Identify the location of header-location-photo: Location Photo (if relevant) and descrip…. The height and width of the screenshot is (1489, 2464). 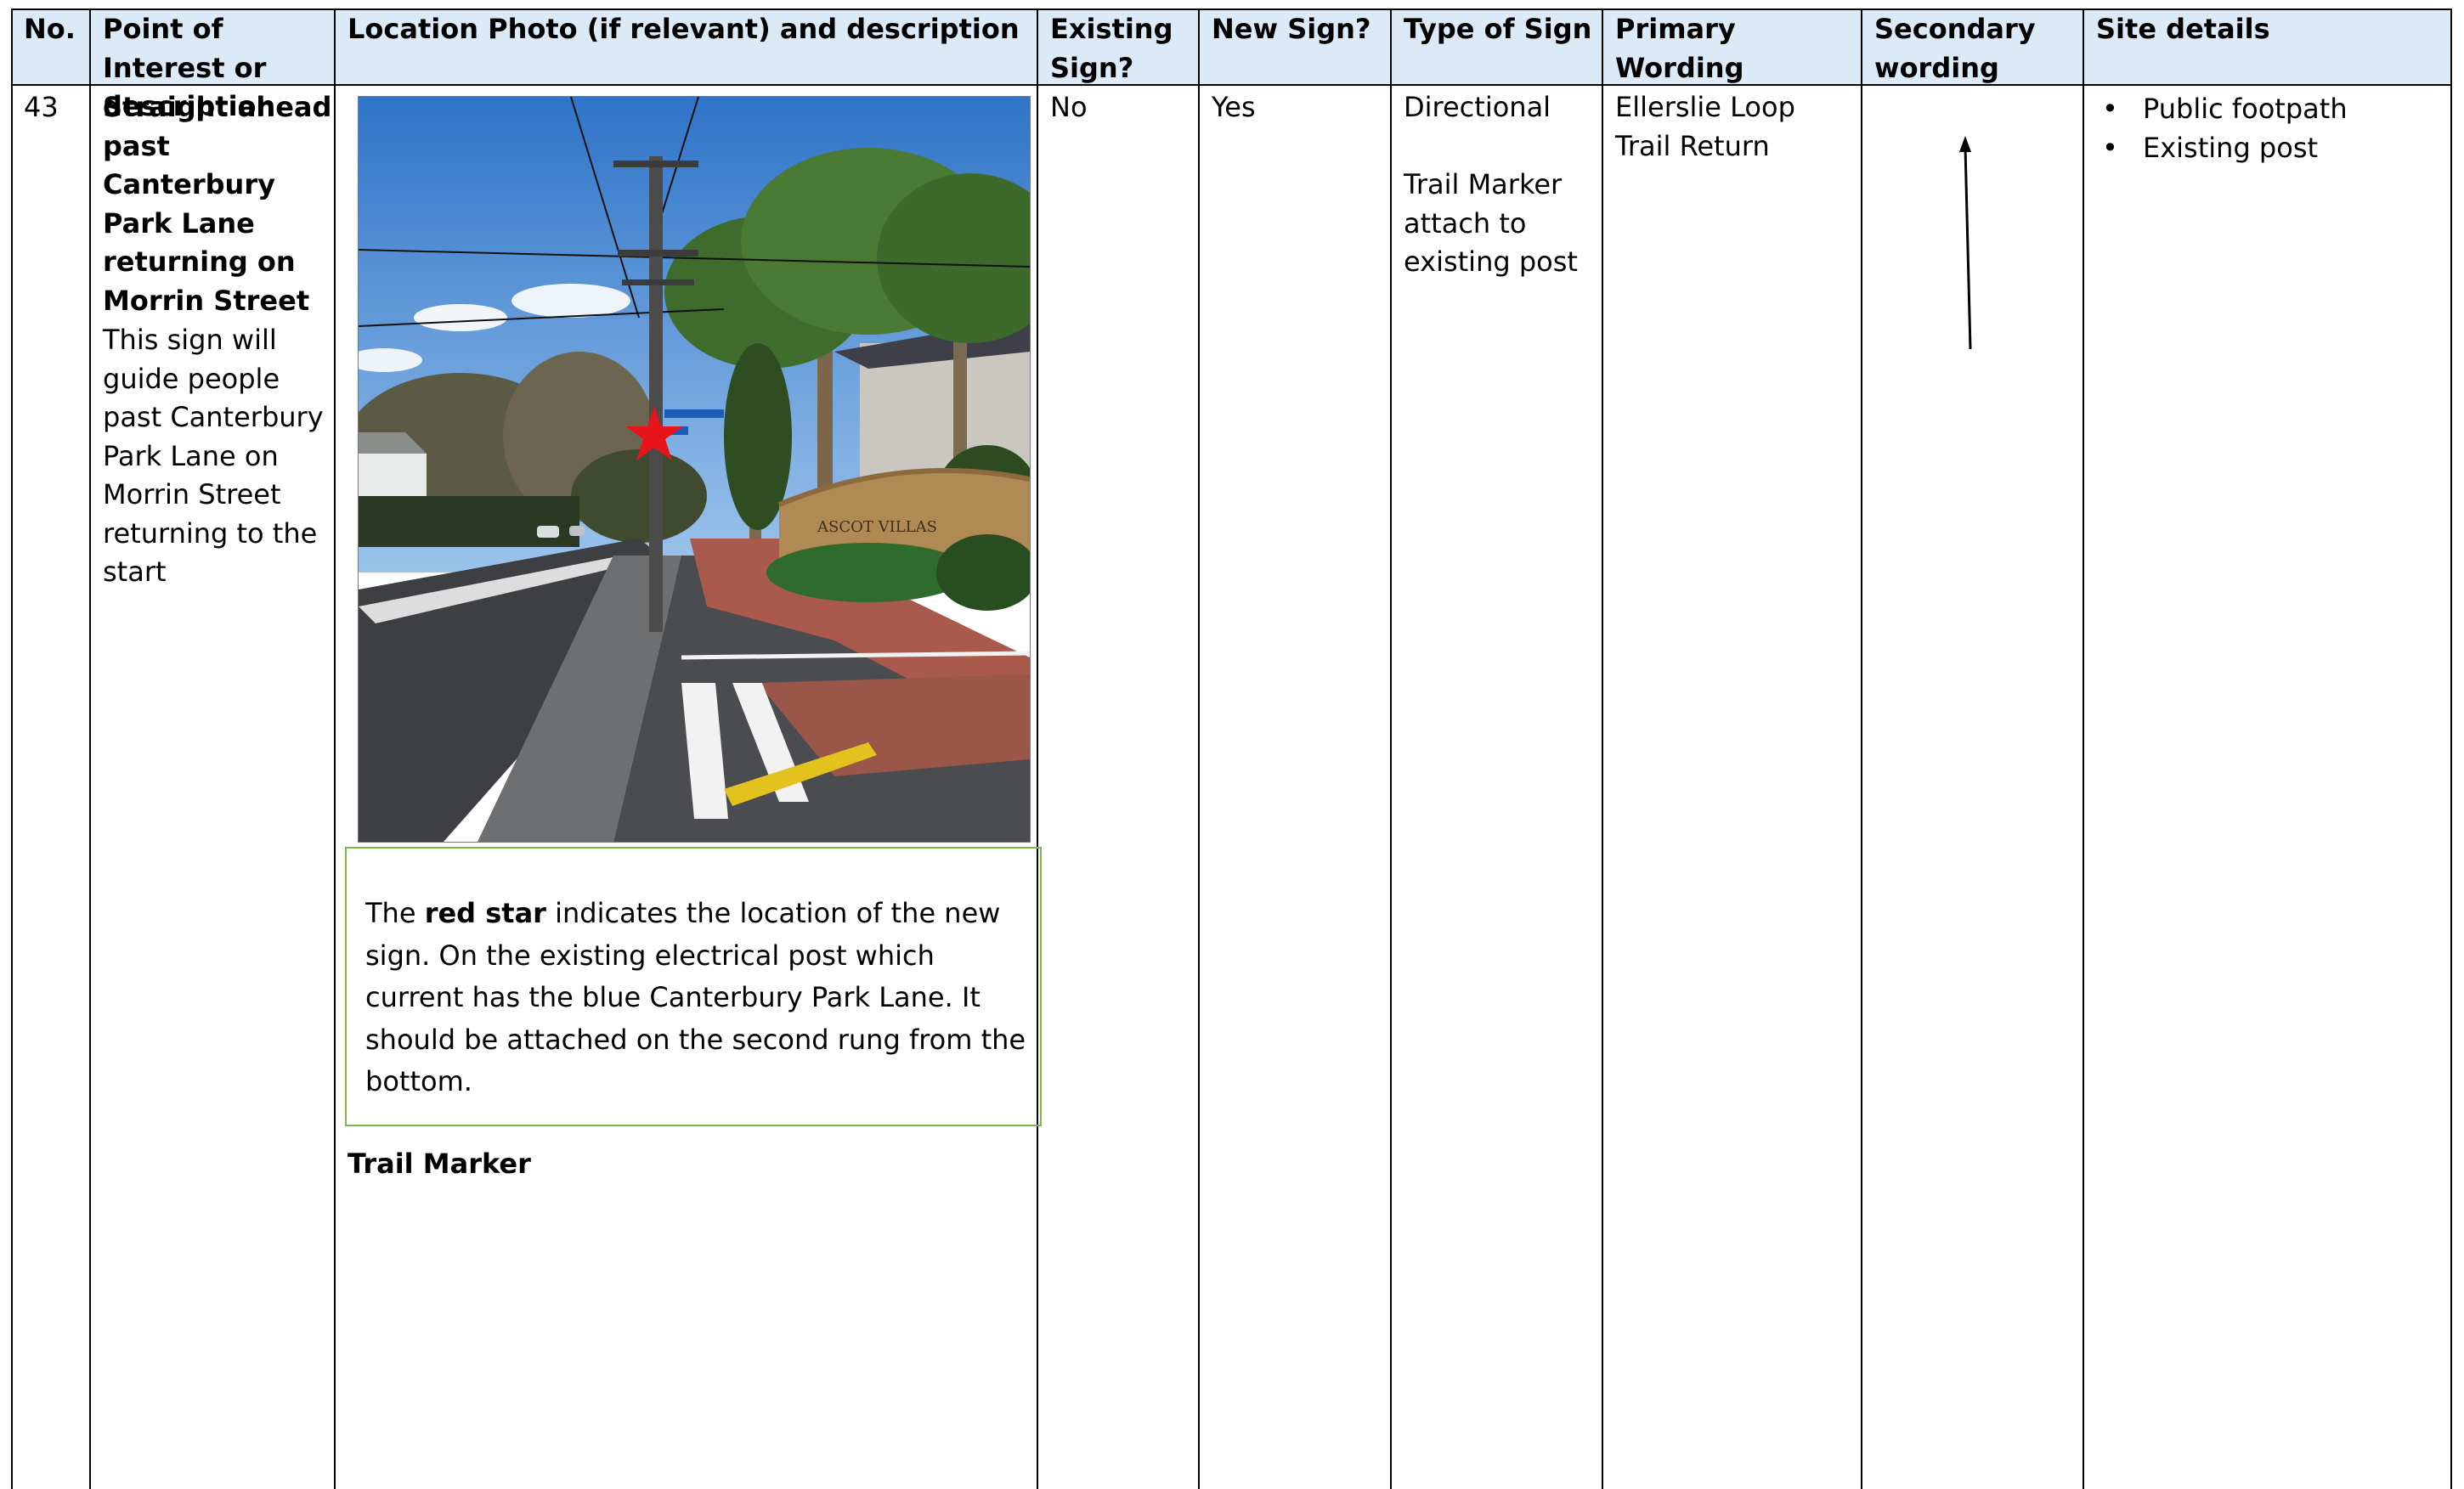
(684, 29).